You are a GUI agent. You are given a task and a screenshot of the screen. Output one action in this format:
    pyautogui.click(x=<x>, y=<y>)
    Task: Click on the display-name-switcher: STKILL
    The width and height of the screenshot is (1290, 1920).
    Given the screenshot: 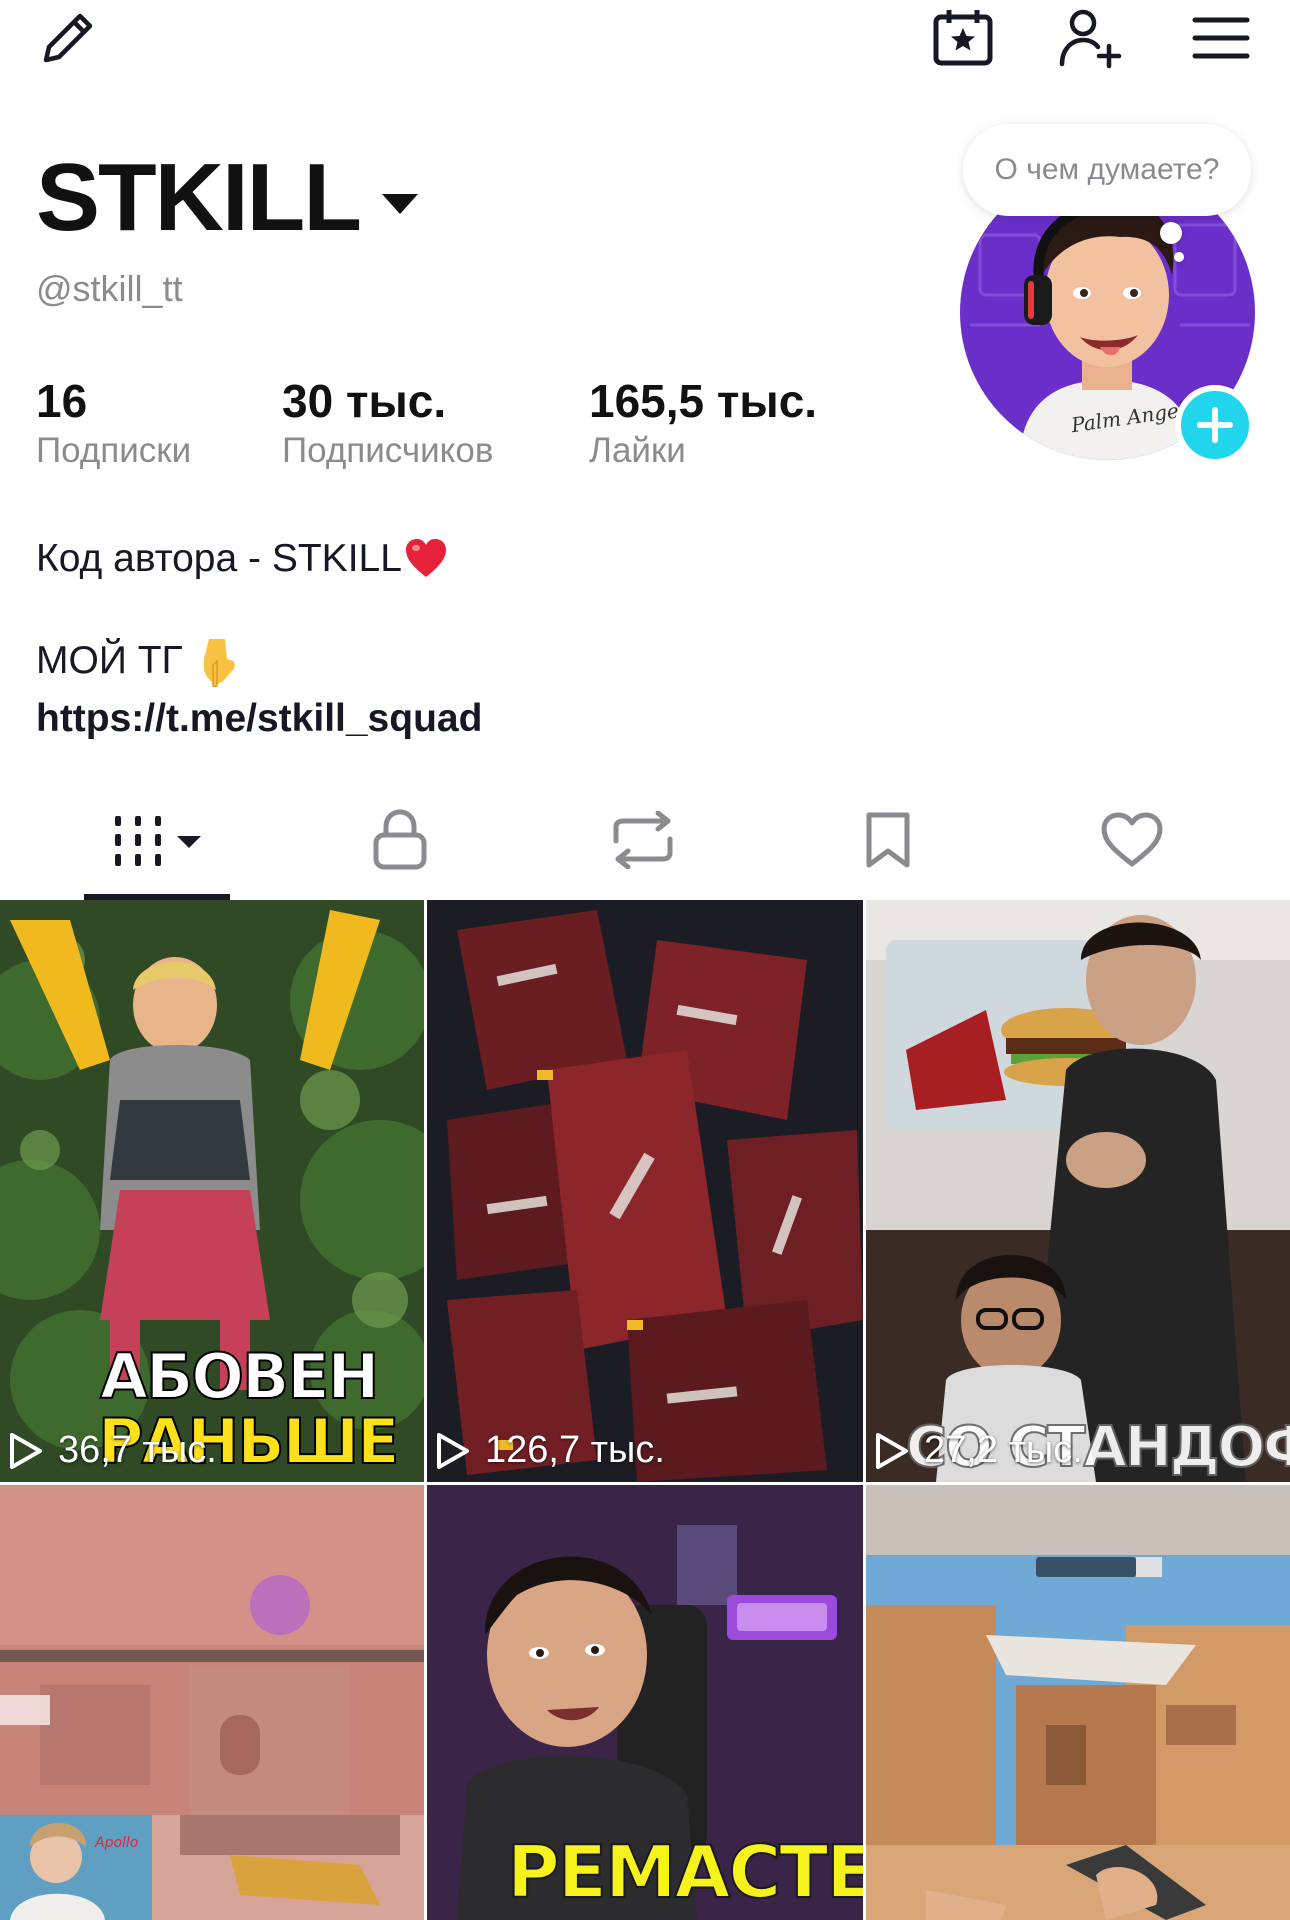 What is the action you would take?
    pyautogui.click(x=227, y=198)
    